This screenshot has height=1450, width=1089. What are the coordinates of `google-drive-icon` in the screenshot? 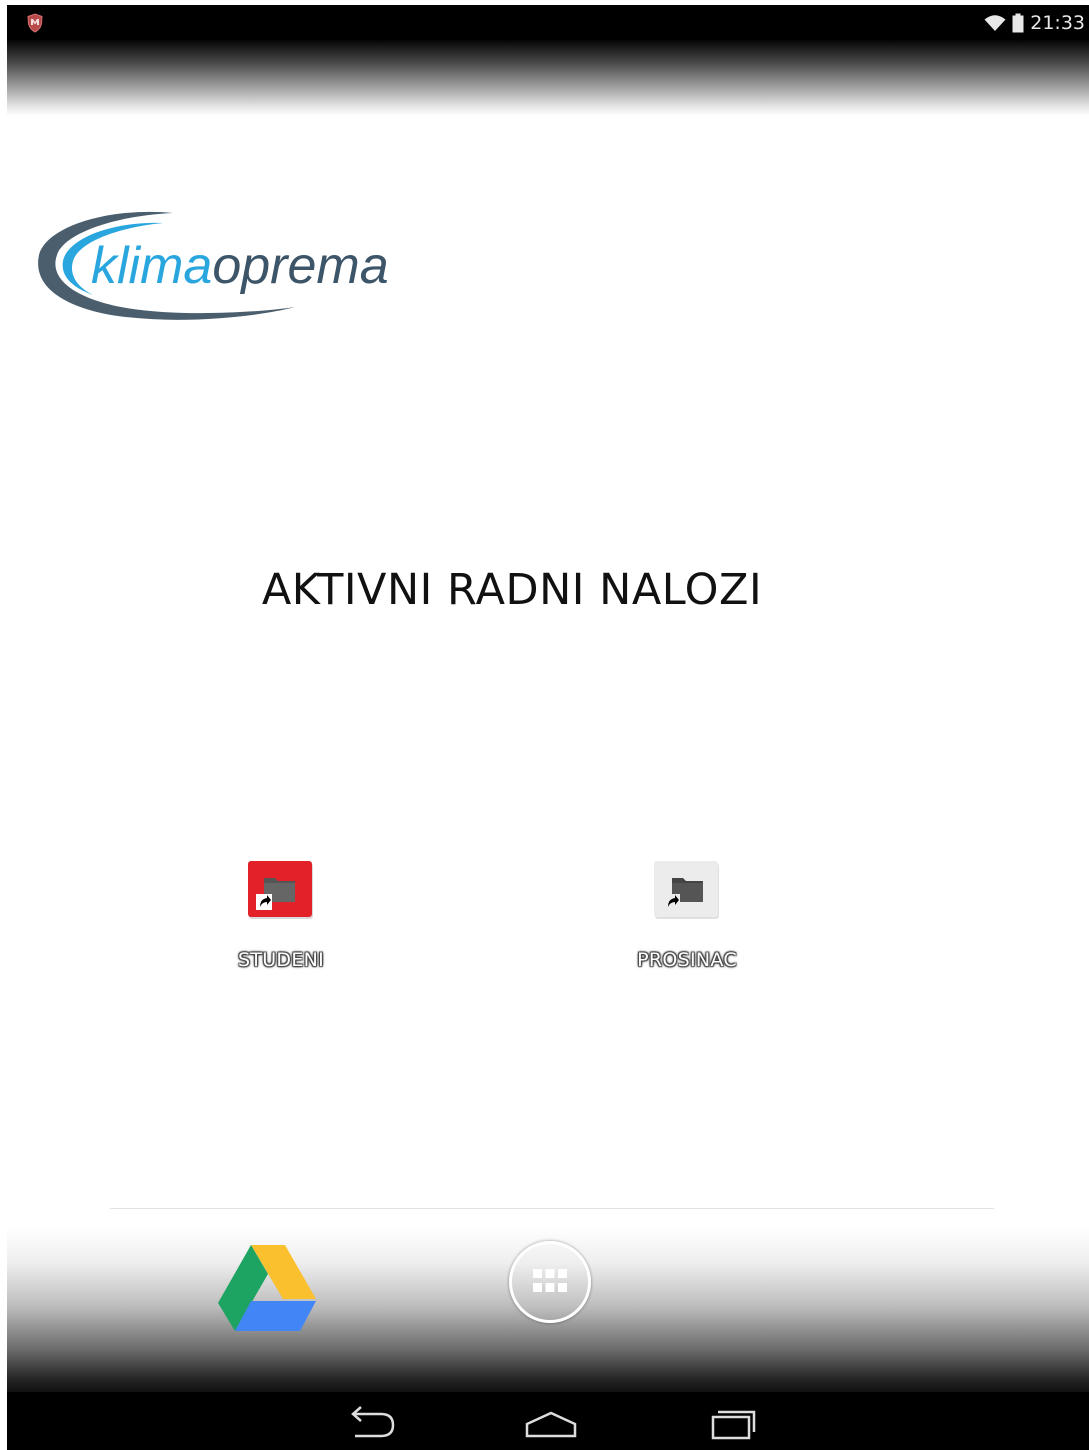 It's located at (268, 1288).